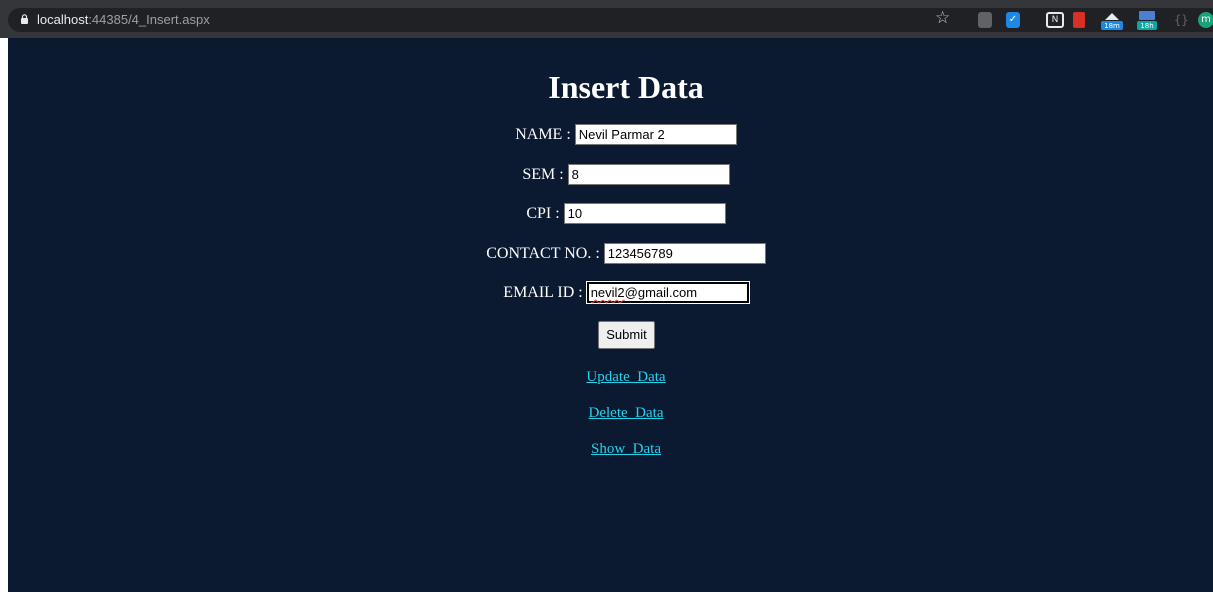 This screenshot has width=1213, height=592. I want to click on delete-data-row: Delete_Data, so click(610, 413).